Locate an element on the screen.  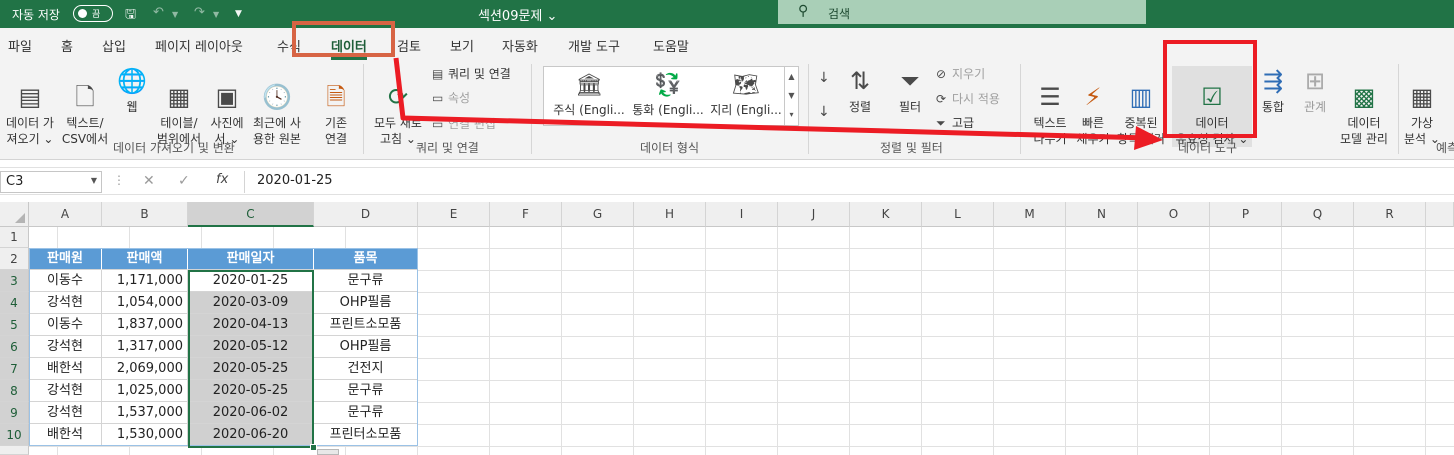
column-header: O is located at coordinates (1174, 214).